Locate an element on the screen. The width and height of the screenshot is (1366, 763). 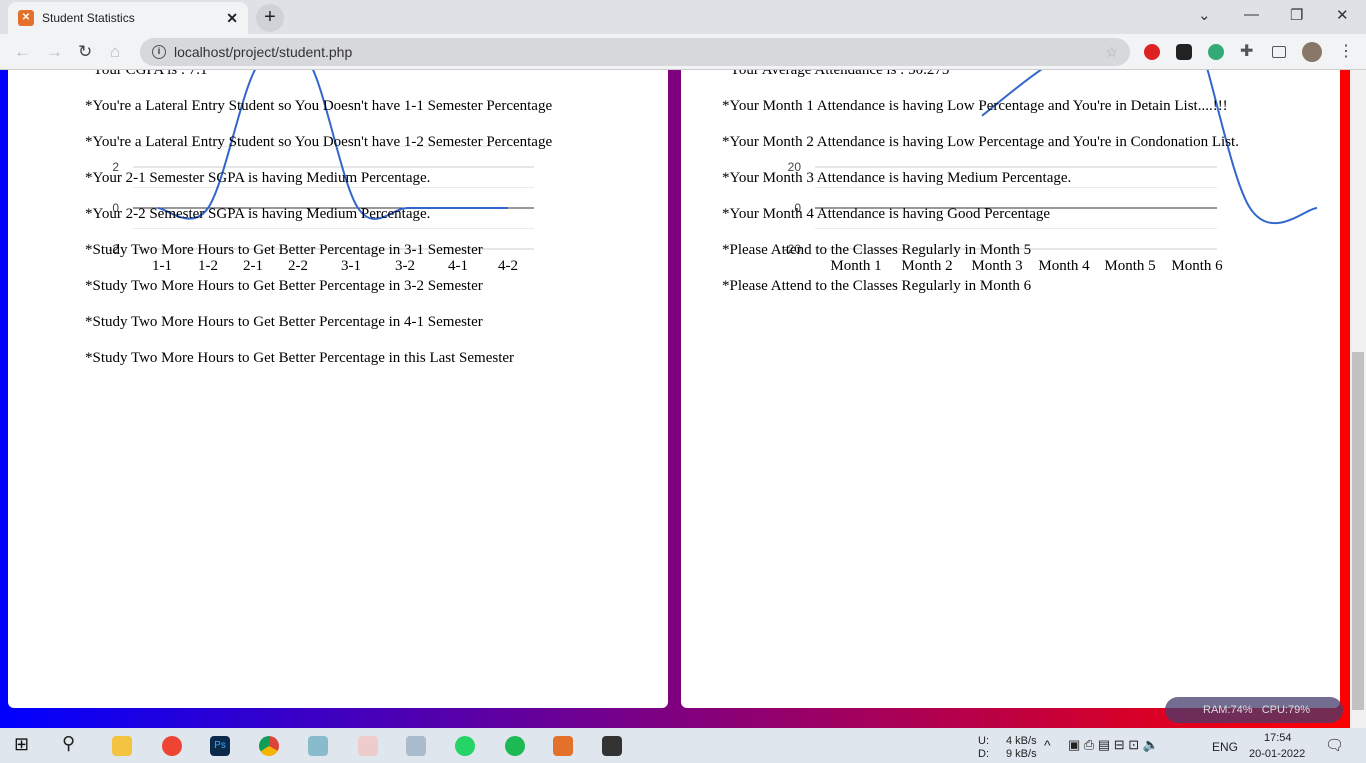
message-line: *Your CGPA is : 7.1 is located at coordinates (146, 74).